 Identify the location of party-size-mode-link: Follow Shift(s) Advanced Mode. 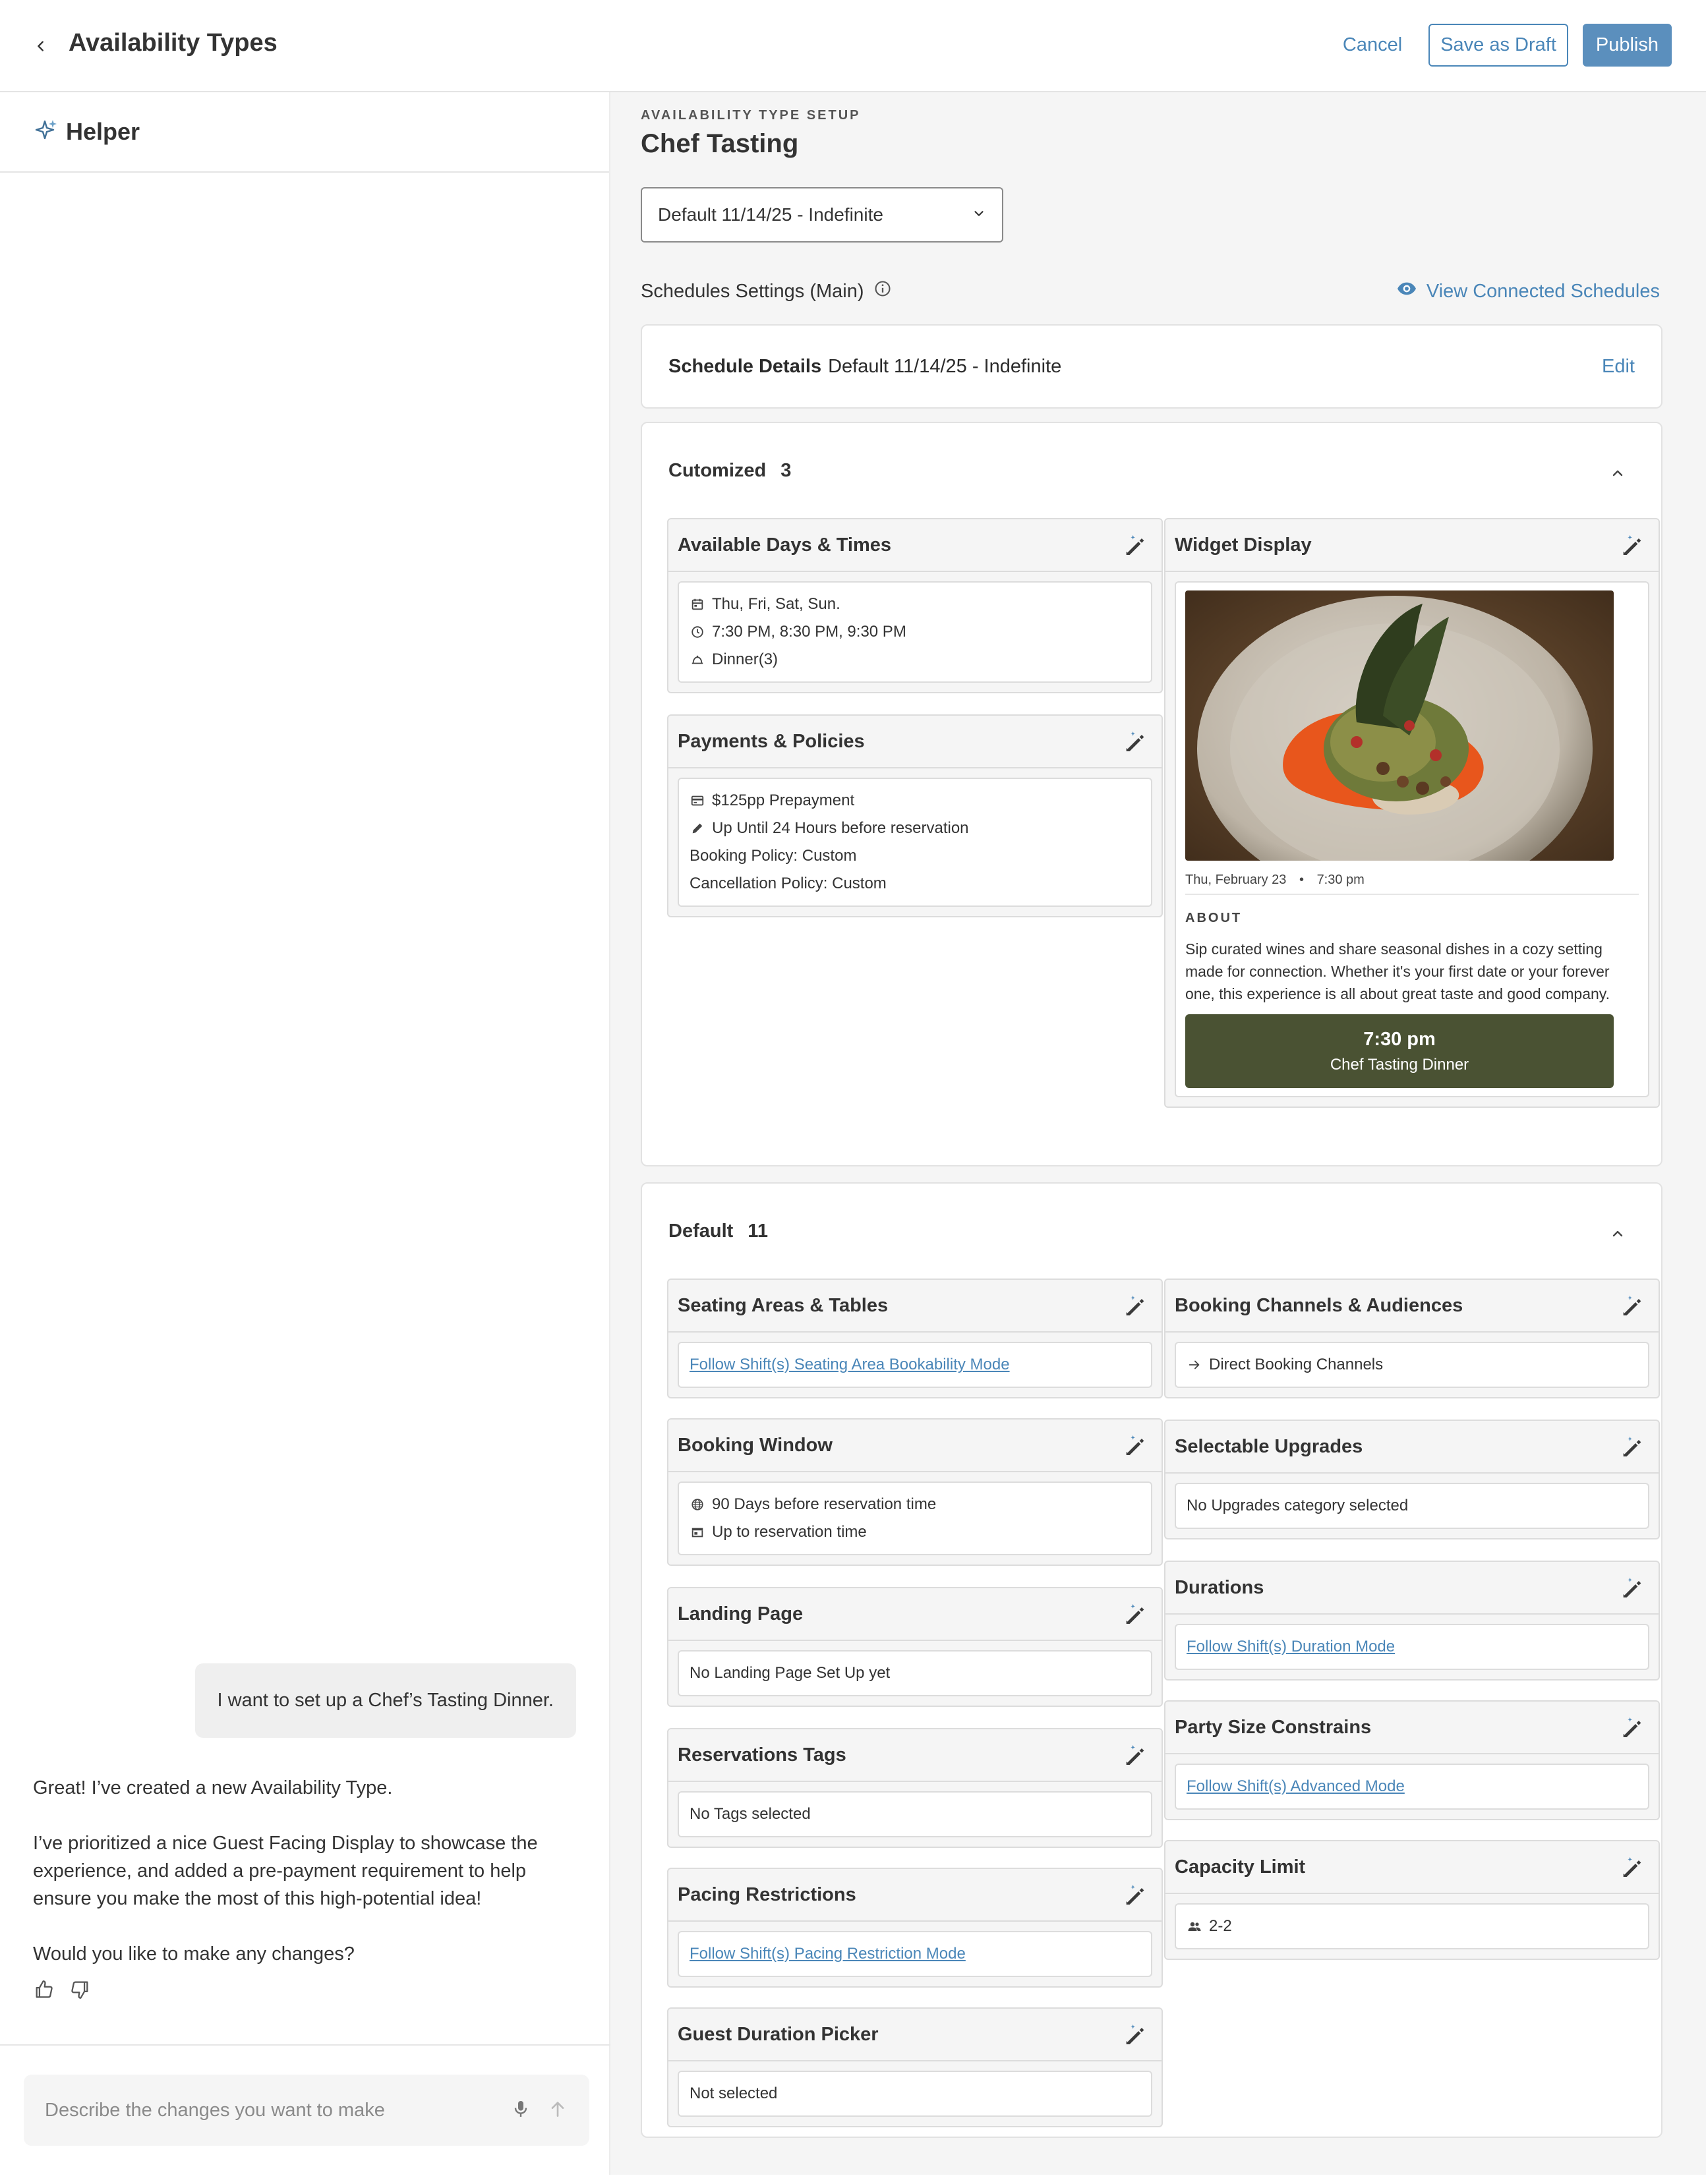
(1296, 1786).